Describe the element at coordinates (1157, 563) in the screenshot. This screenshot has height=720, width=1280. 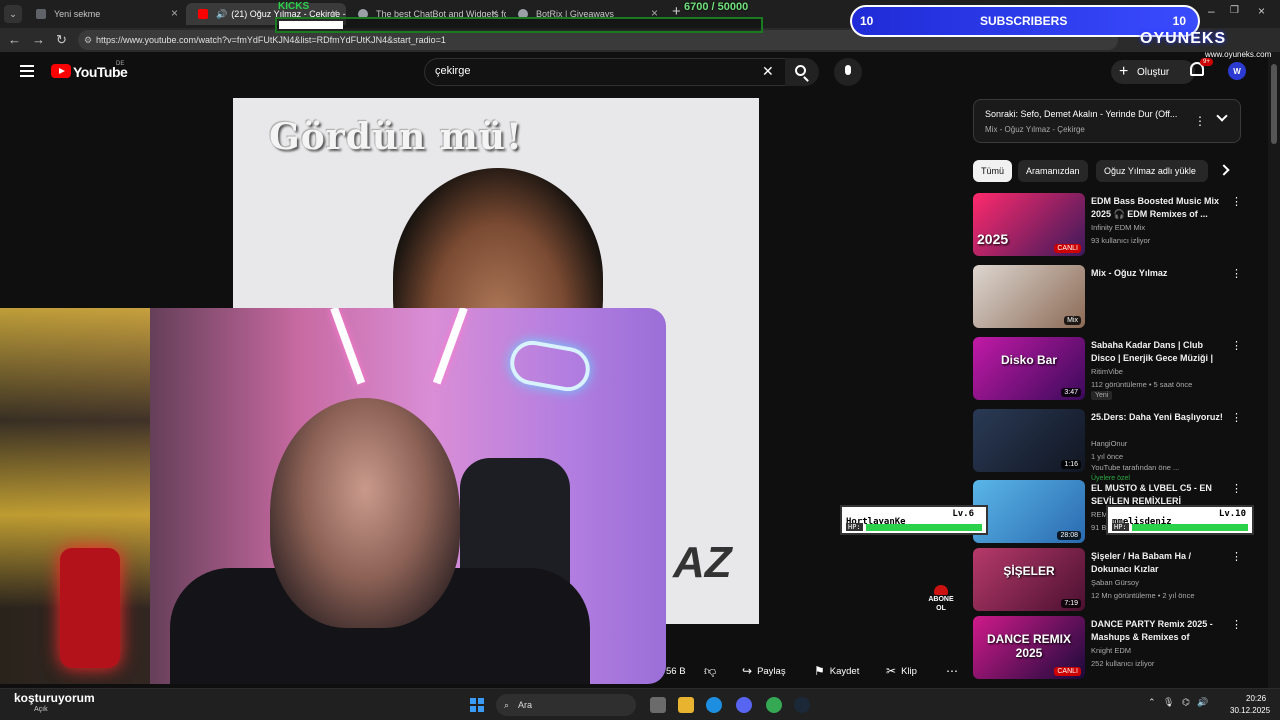
I see `recommendation-title: Şişeler / Ha Babam Ha / Dokunacı Kızlar` at that location.